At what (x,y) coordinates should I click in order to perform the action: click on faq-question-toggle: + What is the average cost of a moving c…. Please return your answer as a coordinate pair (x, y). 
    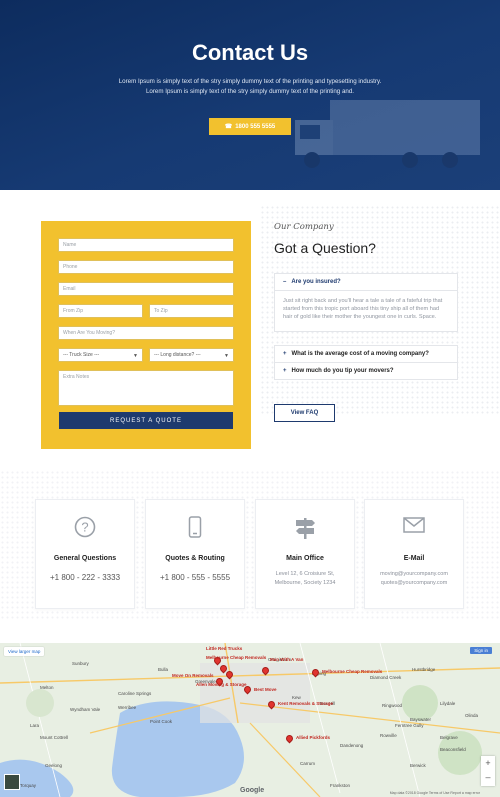
    Looking at the image, I should click on (366, 354).